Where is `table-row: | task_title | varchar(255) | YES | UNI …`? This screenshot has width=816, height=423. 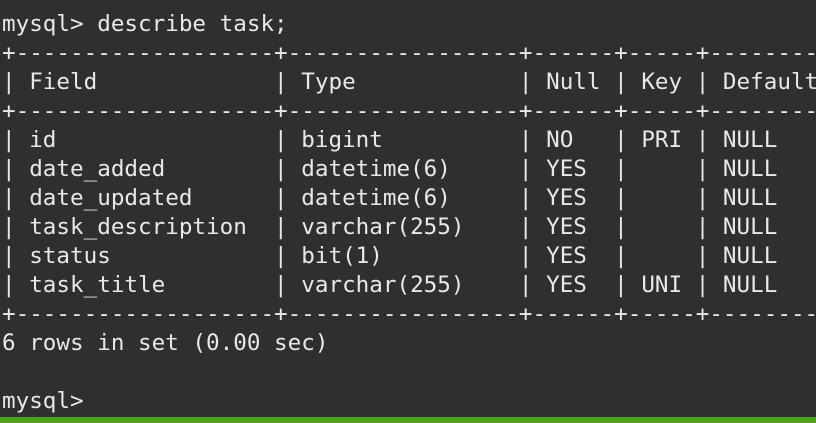 table-row: | task_title | varchar(255) | YES | UNI … is located at coordinates (409, 285).